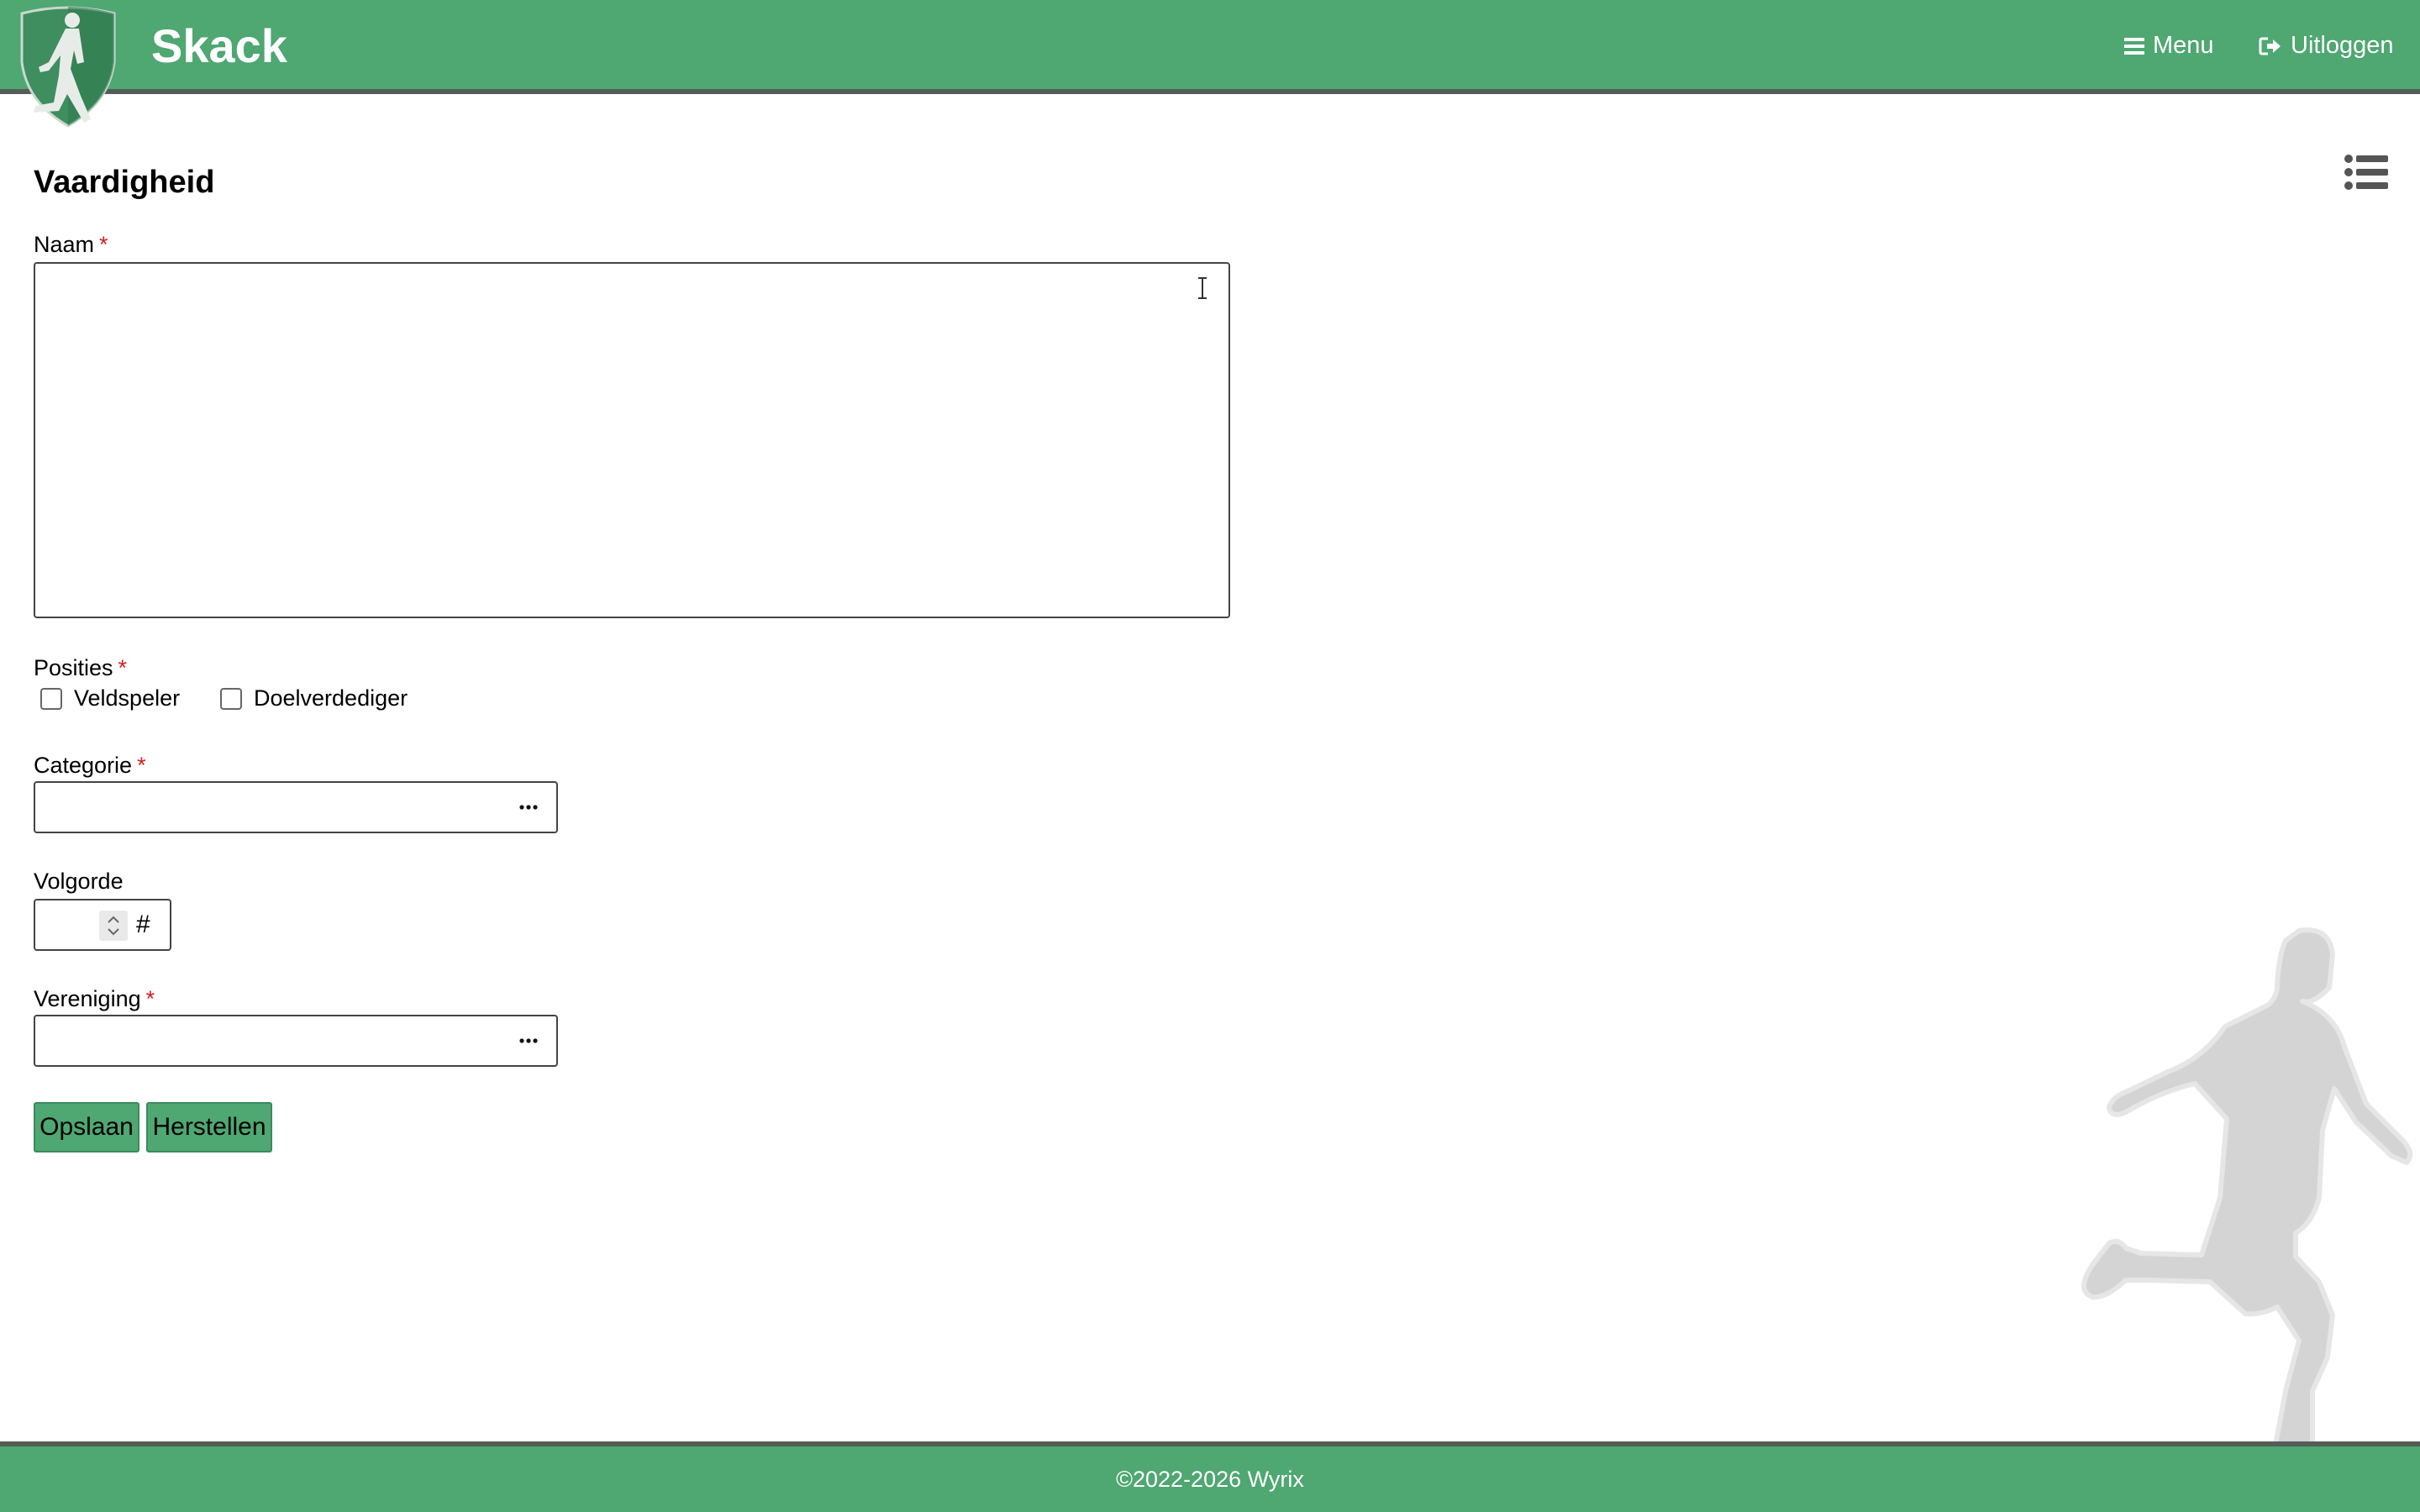 Image resolution: width=2420 pixels, height=1512 pixels. What do you see at coordinates (219, 45) in the screenshot?
I see `brand-name: Skack` at bounding box center [219, 45].